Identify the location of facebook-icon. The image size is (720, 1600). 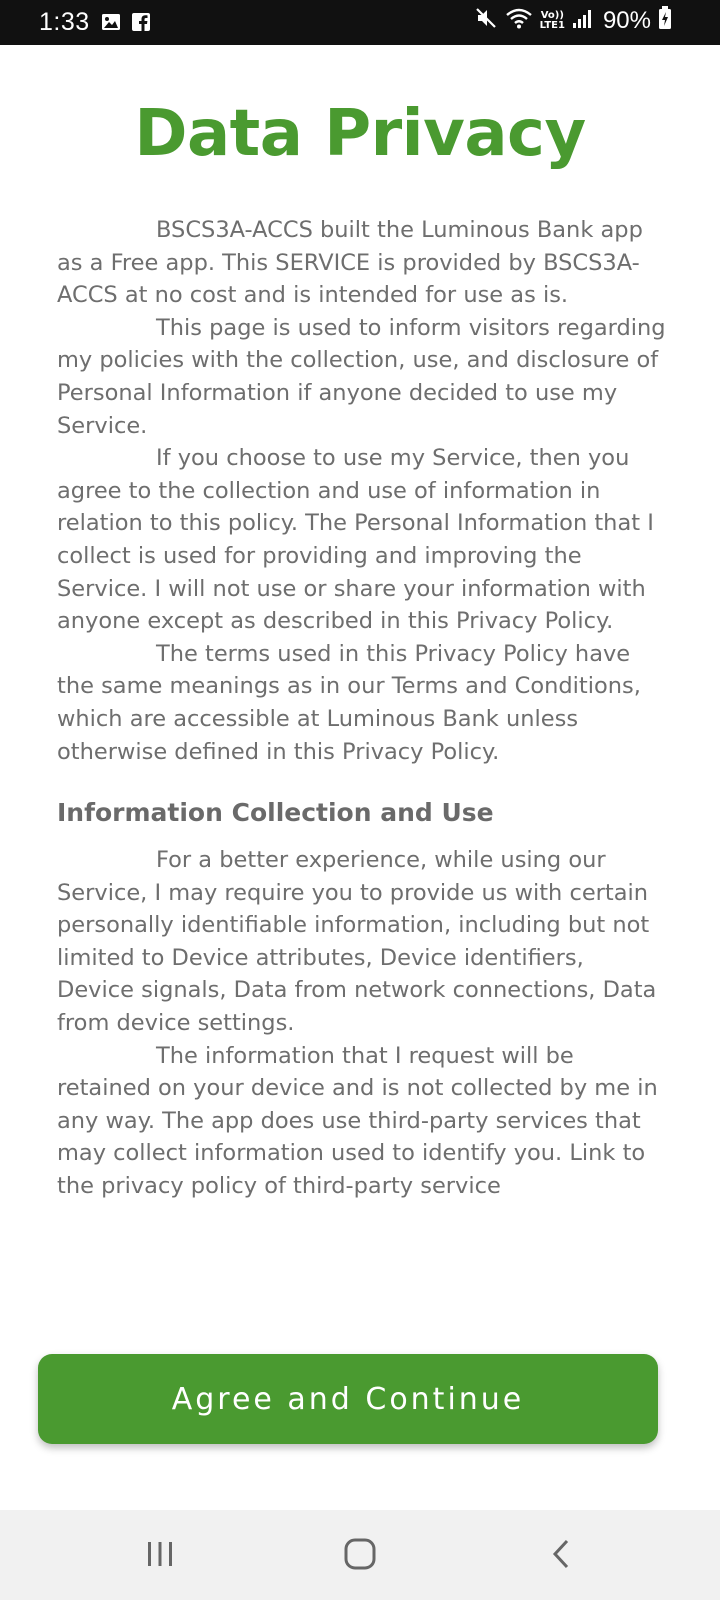
(141, 24).